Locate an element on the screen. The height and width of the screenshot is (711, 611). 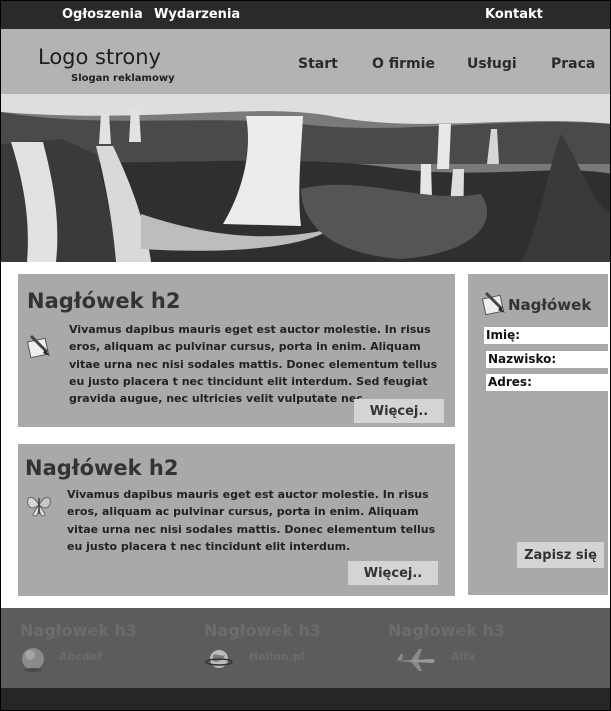
butterfly-icon is located at coordinates (39, 506).